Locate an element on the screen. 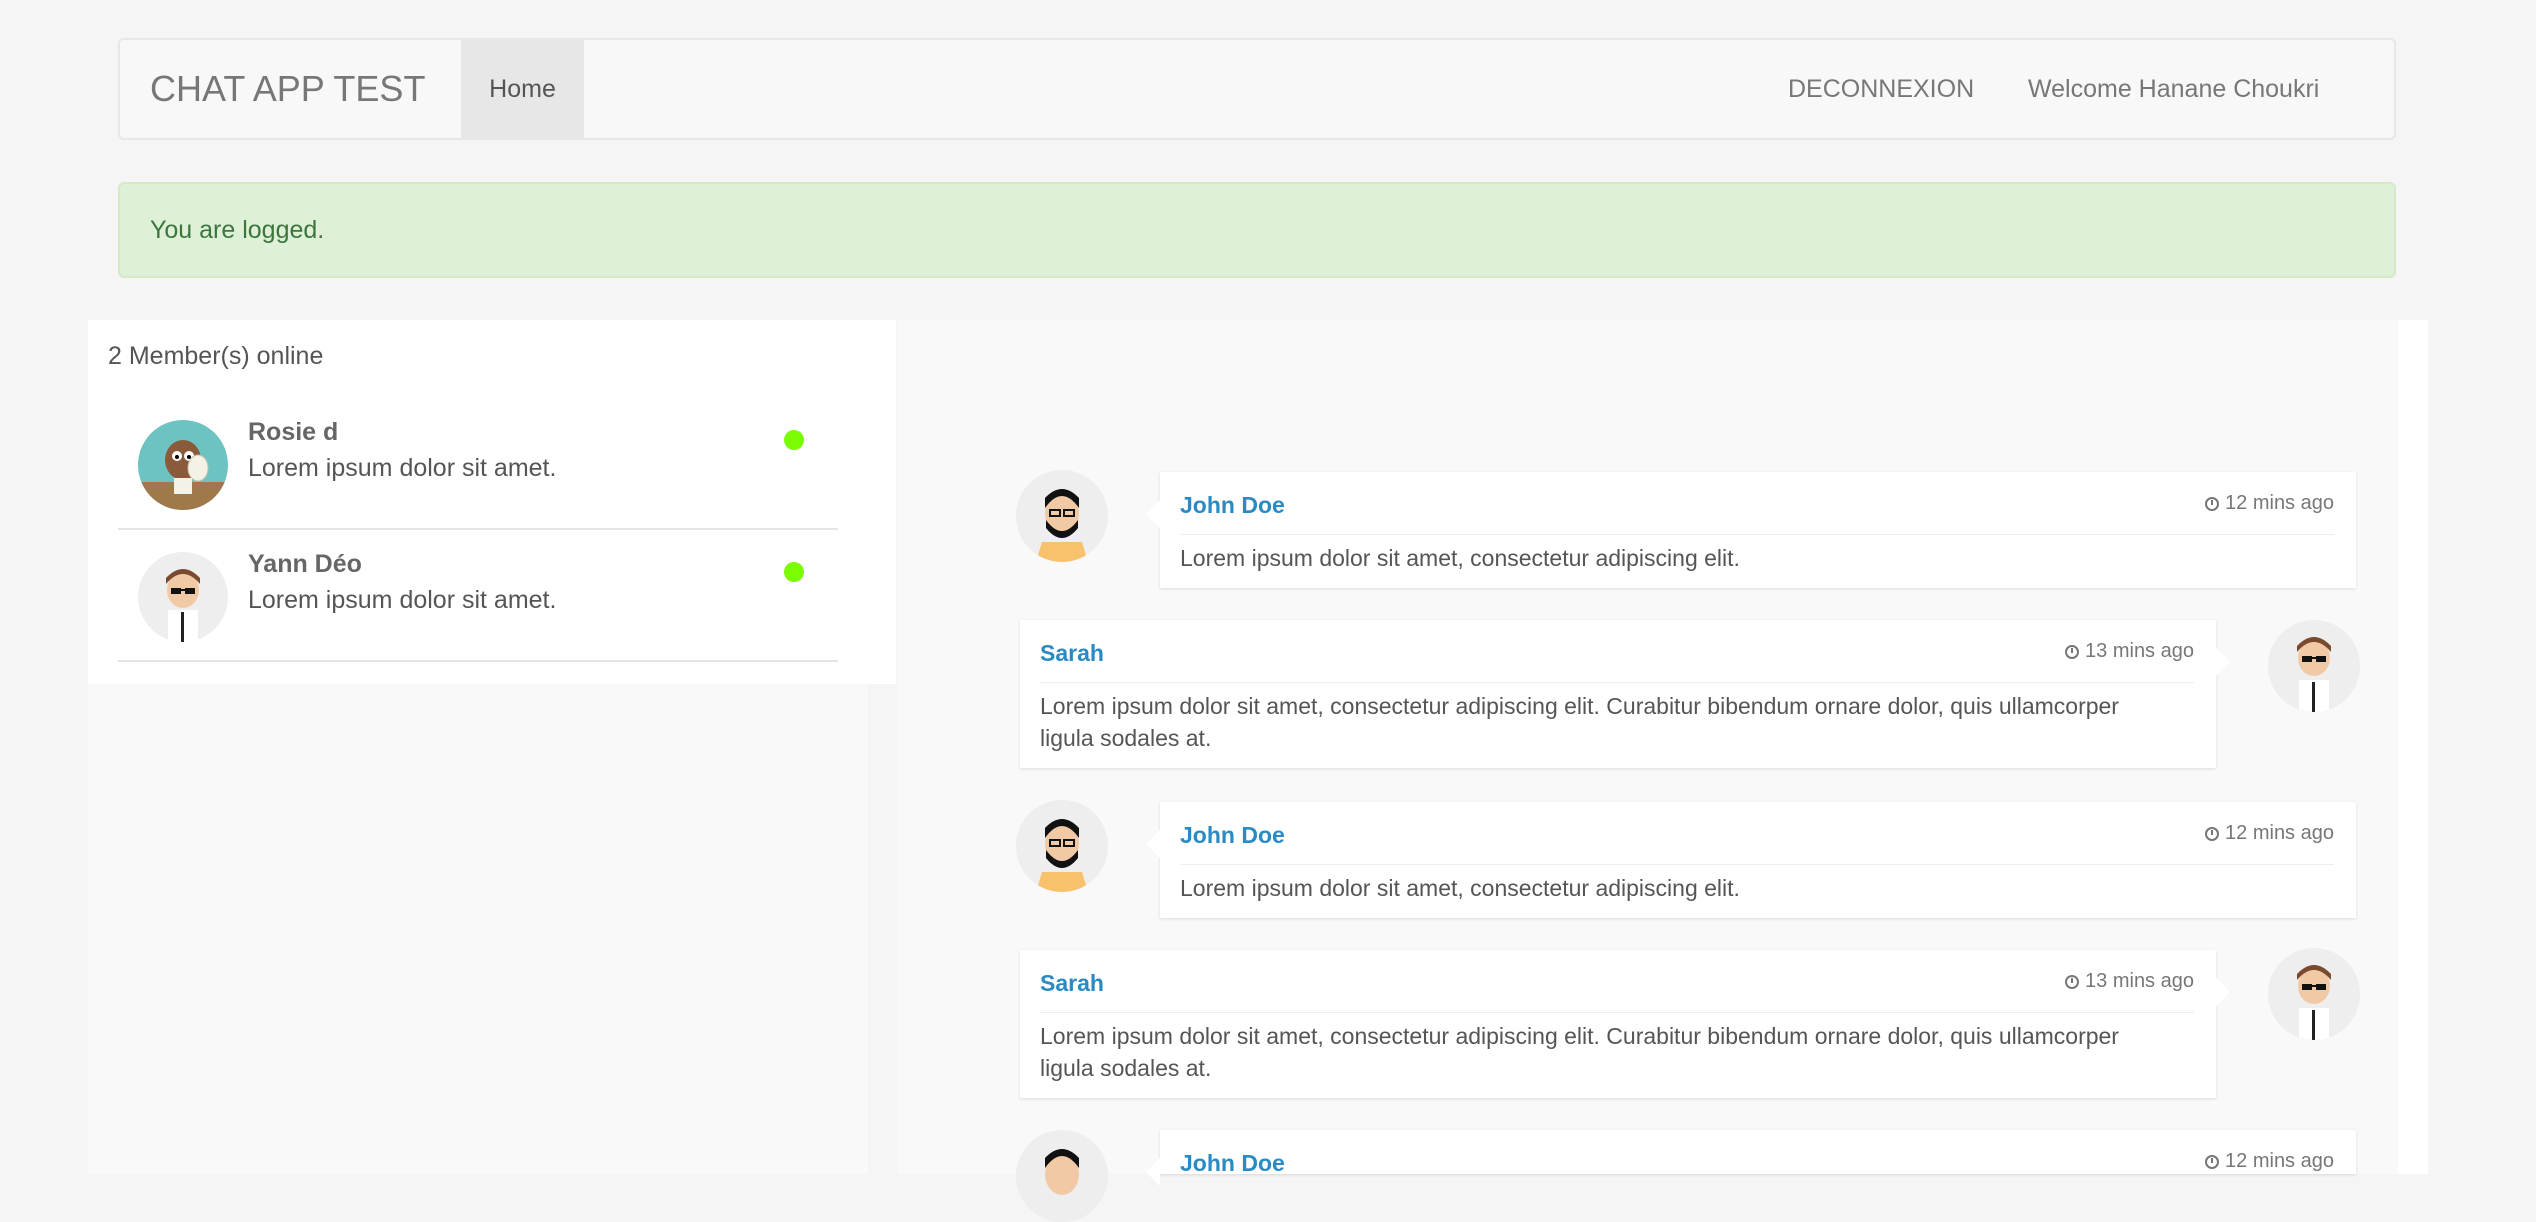  members-online-title: 2 Member(s) online is located at coordinates (216, 356).